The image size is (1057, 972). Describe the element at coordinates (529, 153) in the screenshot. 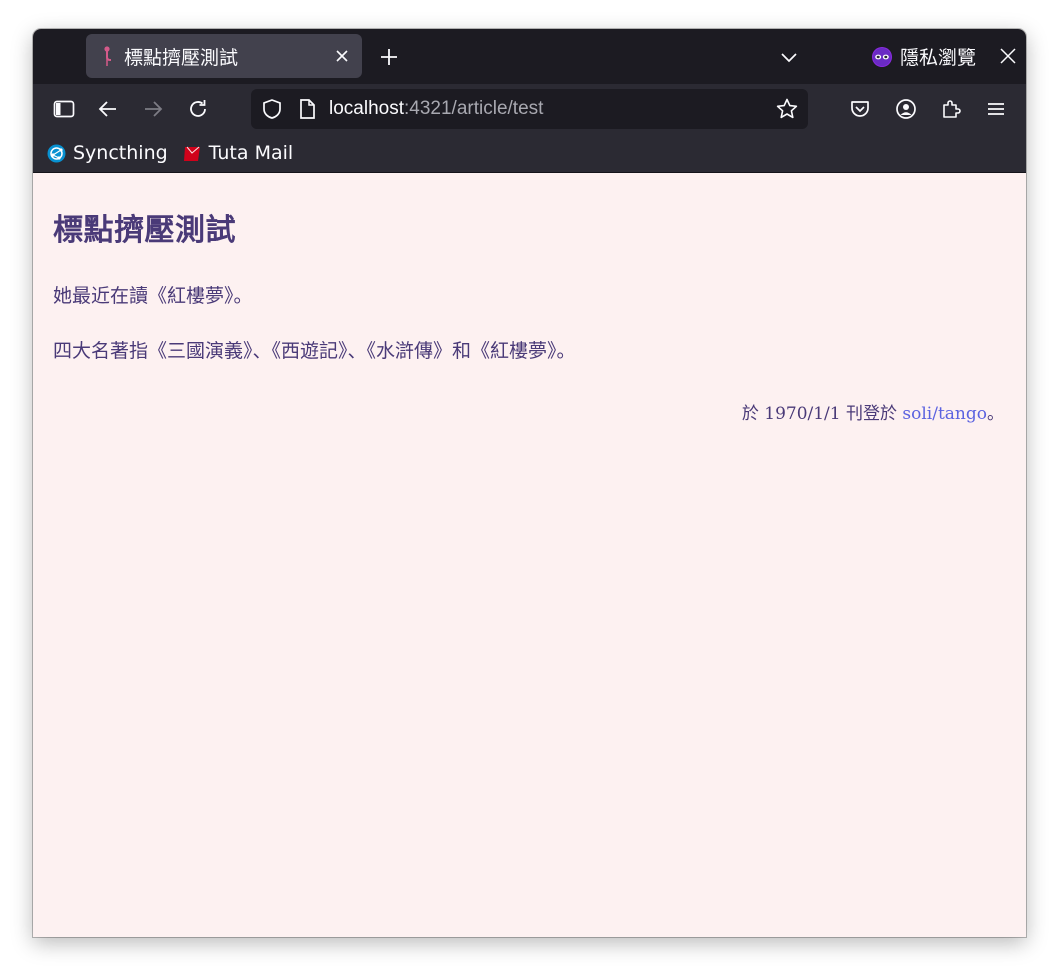

I see `bookmarks-toolbar: Syncthing Tuta Mail` at that location.